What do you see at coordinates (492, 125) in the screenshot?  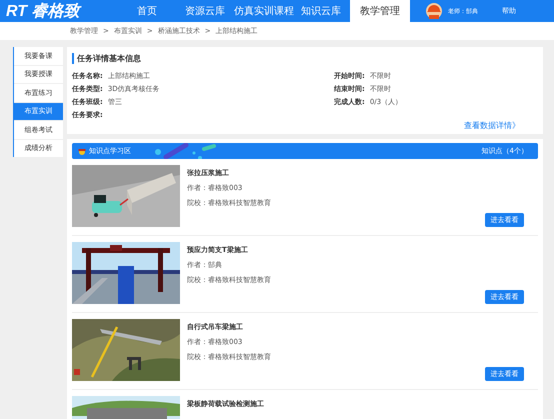 I see `details-link: 查看数据详情》` at bounding box center [492, 125].